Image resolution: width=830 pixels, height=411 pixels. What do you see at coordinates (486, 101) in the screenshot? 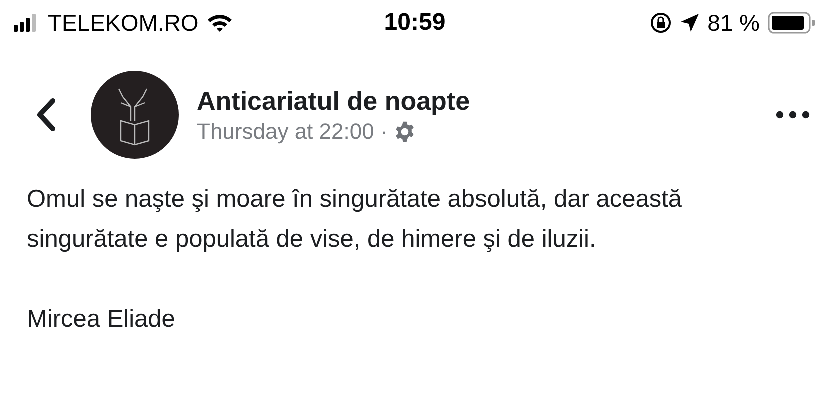
I see `page-name: Anticariatul de noapte` at bounding box center [486, 101].